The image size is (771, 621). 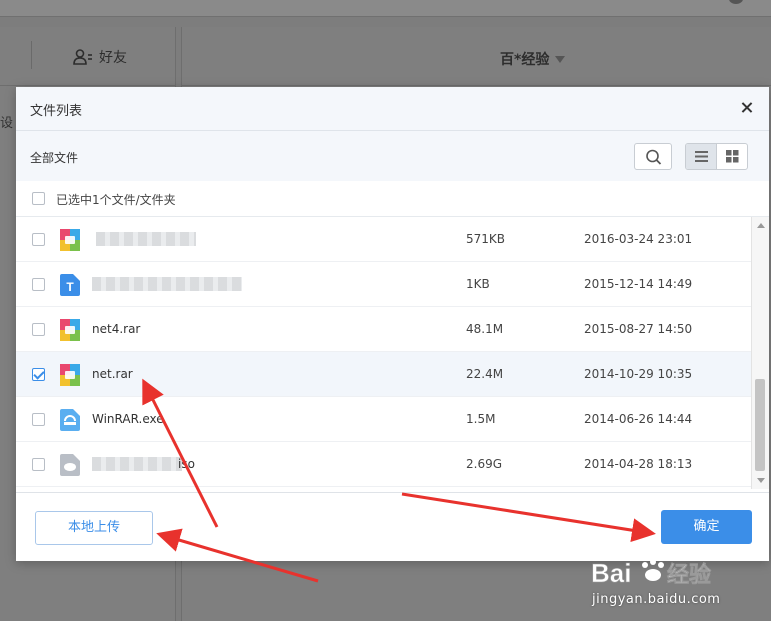 I want to click on file-row: T 1KB 2015-12-14 14:49, so click(x=383, y=284).